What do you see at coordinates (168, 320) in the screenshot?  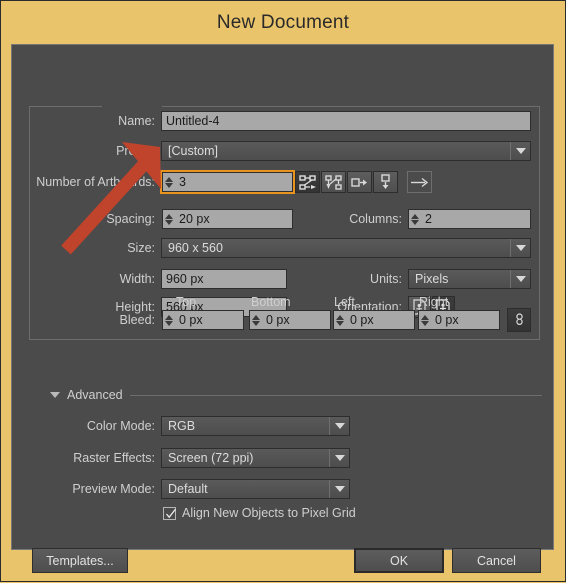 I see `bleed-top-stepper` at bounding box center [168, 320].